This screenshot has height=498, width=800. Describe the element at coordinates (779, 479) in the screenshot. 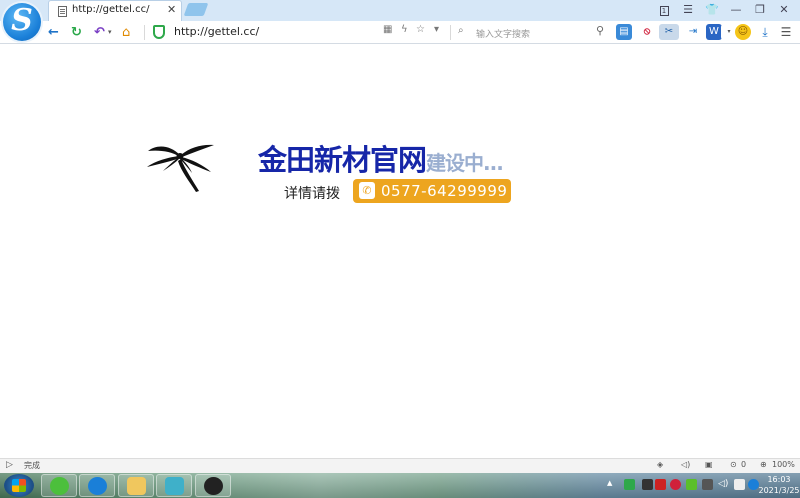

I see `clock-time: 16:03` at that location.